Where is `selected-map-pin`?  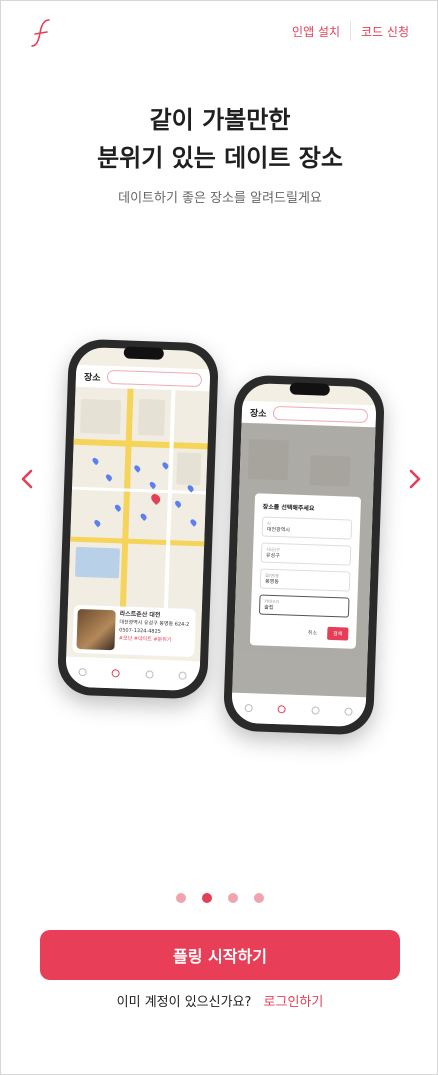
selected-map-pin is located at coordinates (156, 498).